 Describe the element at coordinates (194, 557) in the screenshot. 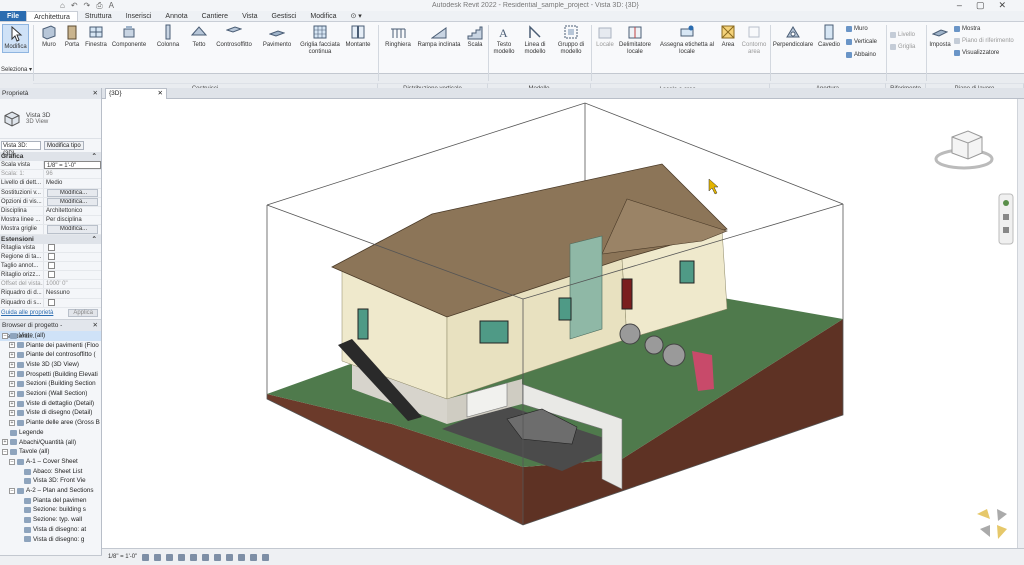

I see `render-icon` at that location.